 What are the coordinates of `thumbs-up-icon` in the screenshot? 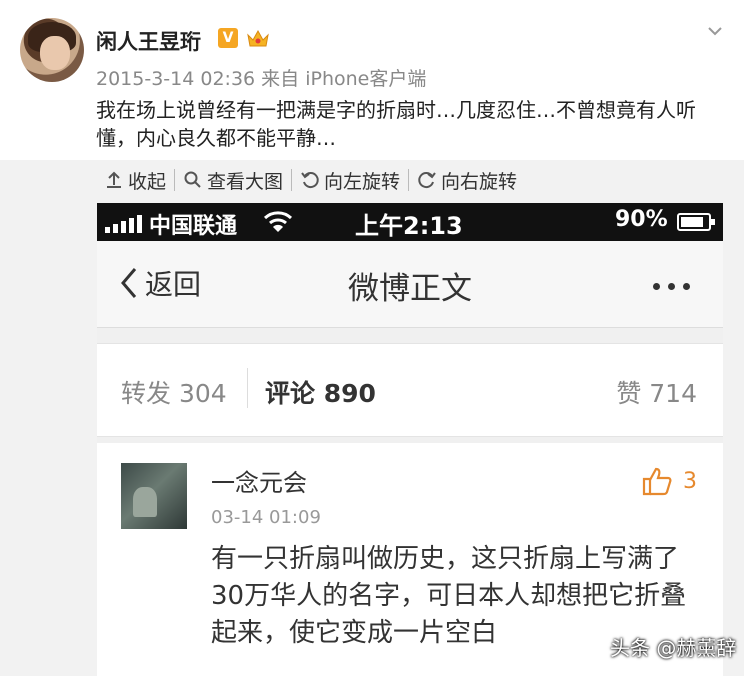 It's located at (657, 481).